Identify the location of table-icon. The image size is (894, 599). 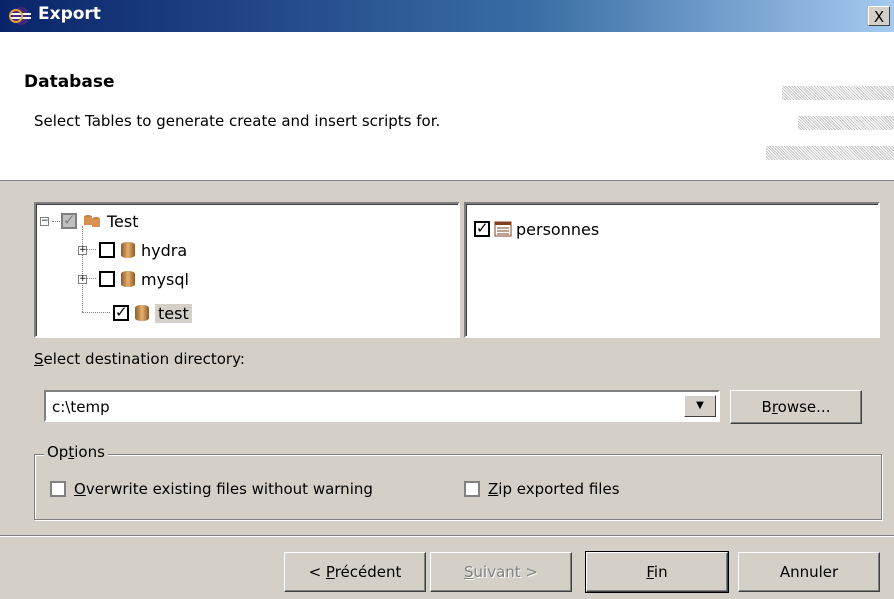
(503, 229).